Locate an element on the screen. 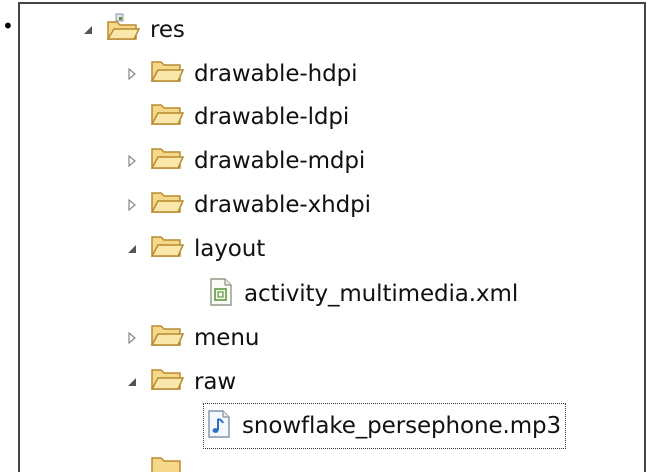 This screenshot has width=651, height=472. tree-node-drawable-mdpi: drawable-mdpi is located at coordinates (244, 161).